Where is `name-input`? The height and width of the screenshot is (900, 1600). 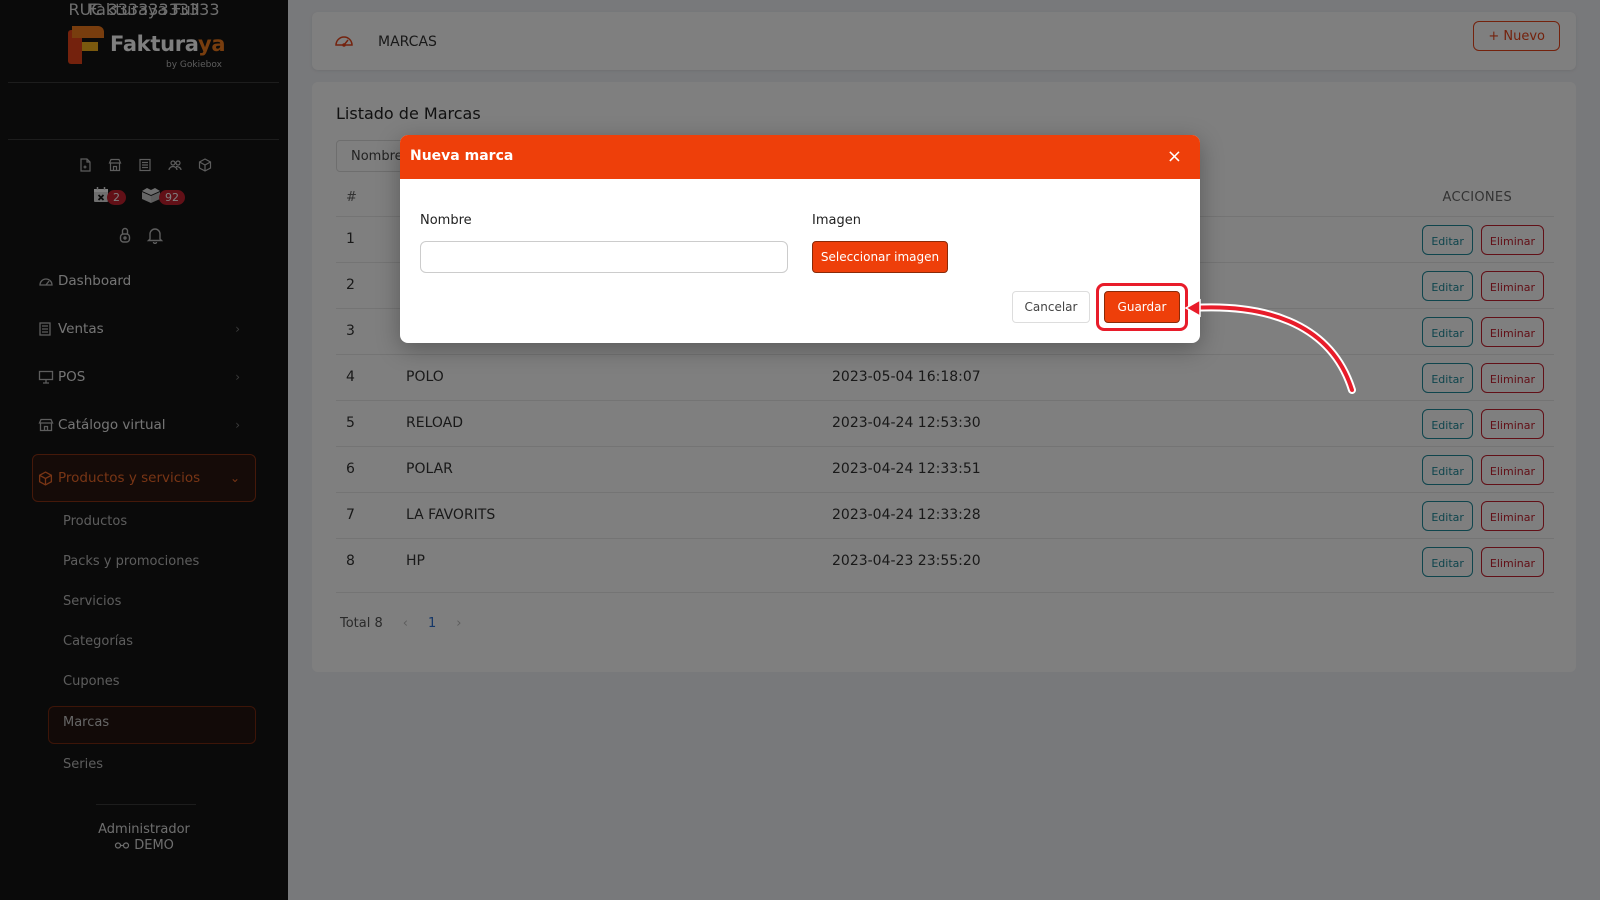 name-input is located at coordinates (604, 257).